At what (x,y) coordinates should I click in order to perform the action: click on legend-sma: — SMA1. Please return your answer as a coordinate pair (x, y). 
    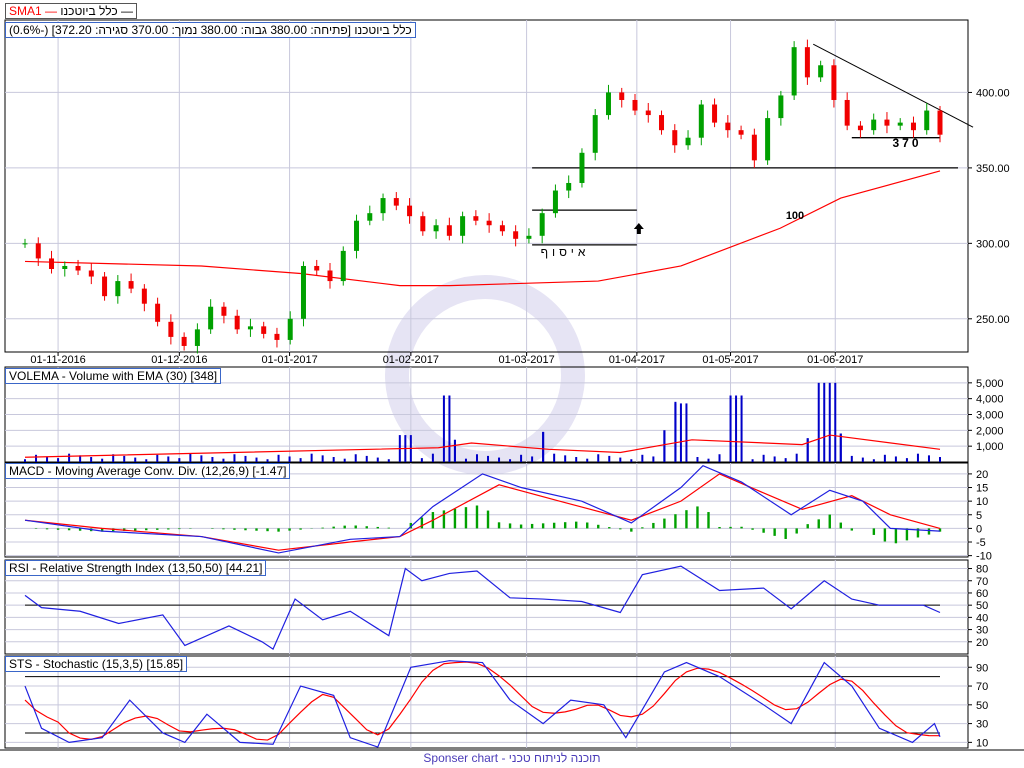
    Looking at the image, I should click on (33, 11).